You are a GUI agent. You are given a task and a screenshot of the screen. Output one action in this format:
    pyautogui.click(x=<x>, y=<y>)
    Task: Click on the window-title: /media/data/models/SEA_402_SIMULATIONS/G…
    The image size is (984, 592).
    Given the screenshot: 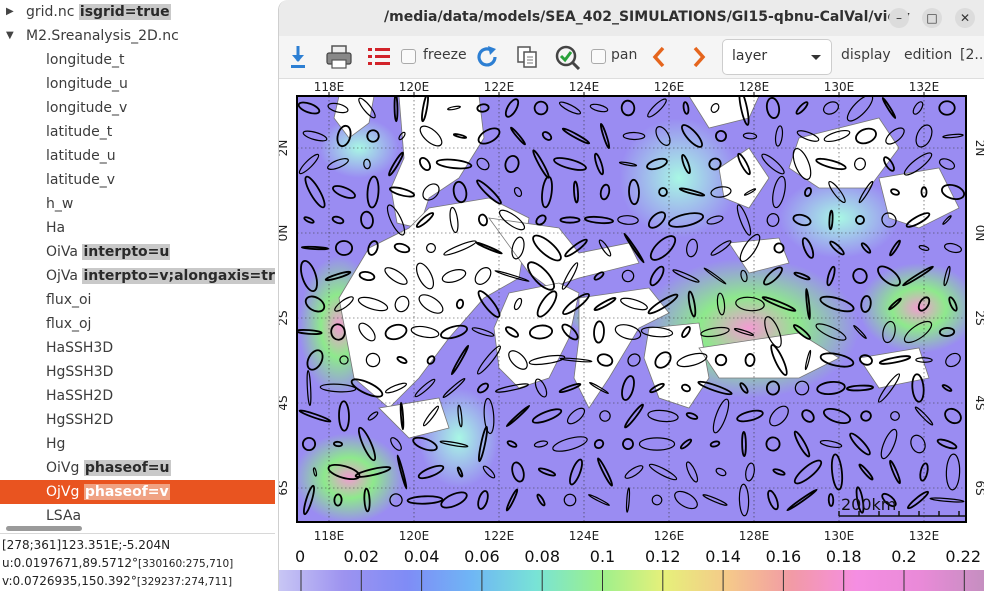 What is the action you would take?
    pyautogui.click(x=647, y=17)
    